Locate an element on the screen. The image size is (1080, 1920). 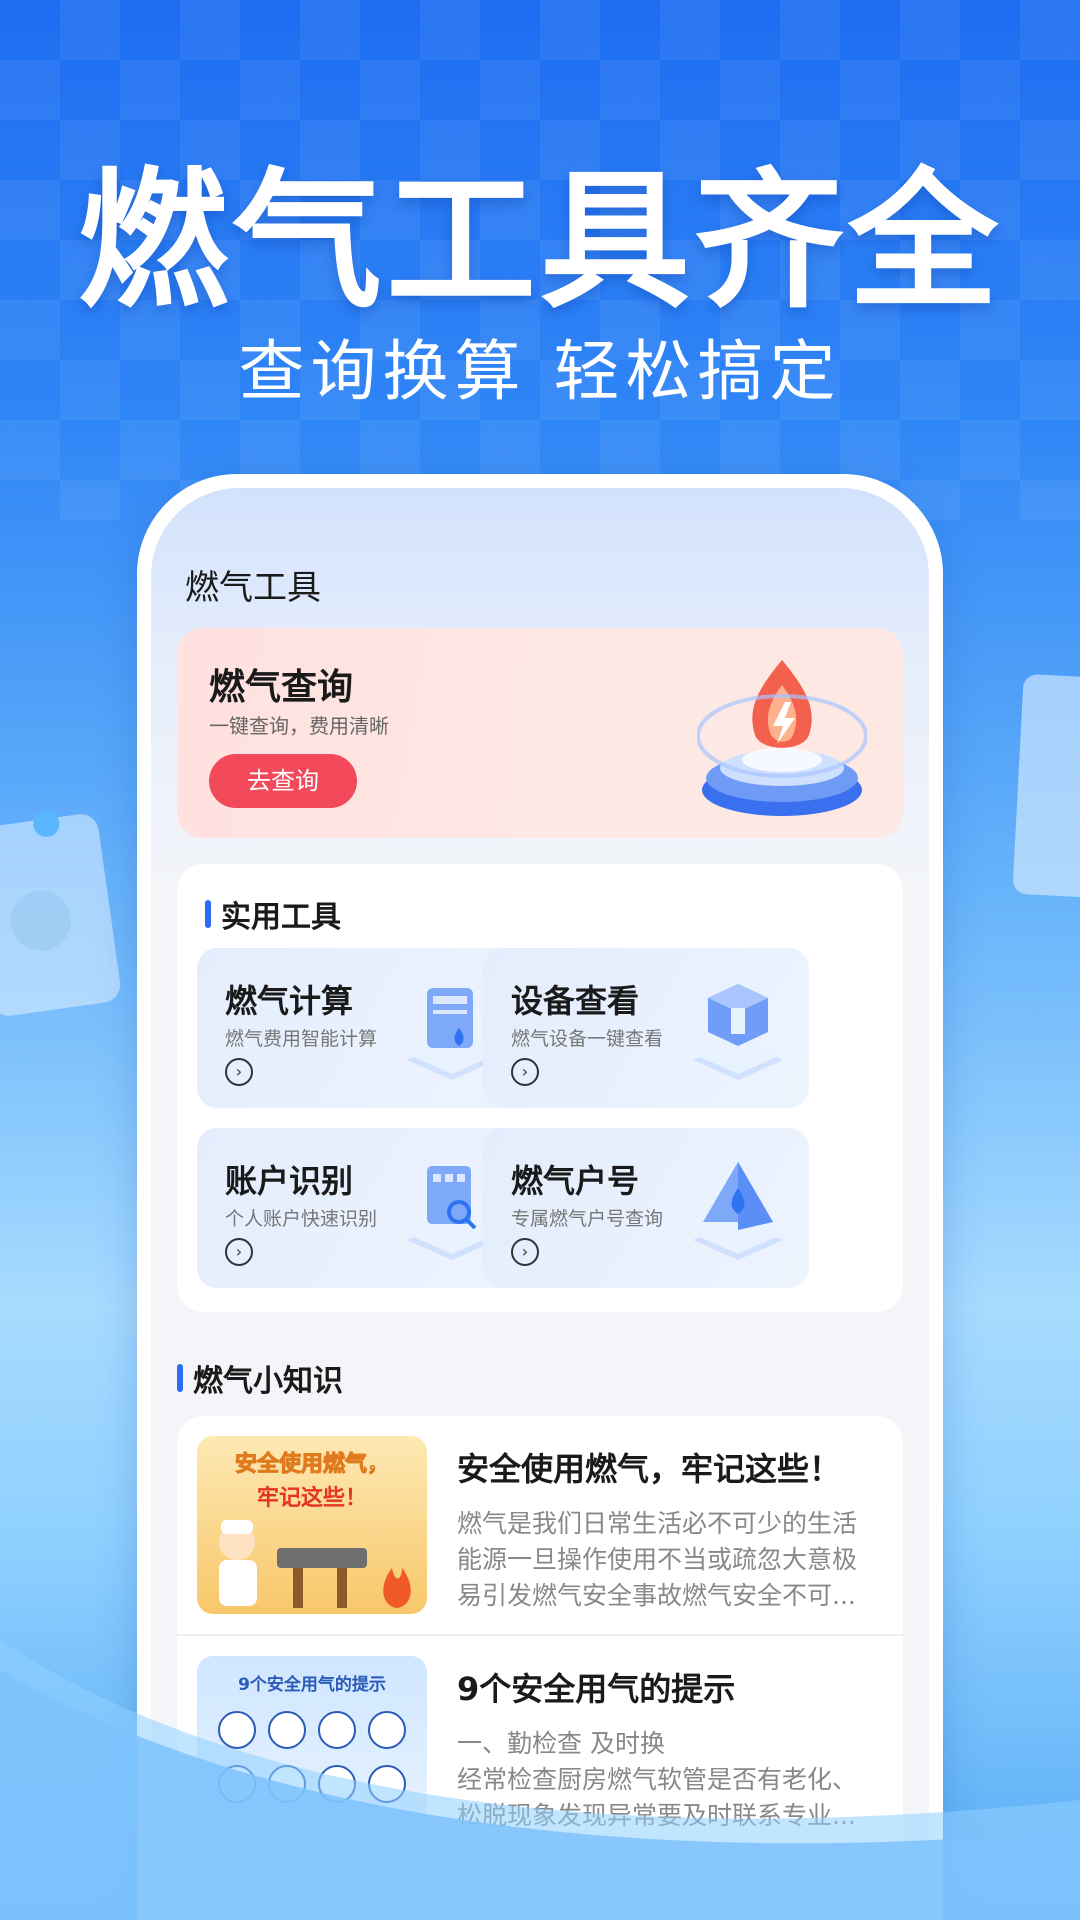
tool-tile-account-recognize: 账户识别 个人账户快速识别 › is located at coordinates (360, 1208).